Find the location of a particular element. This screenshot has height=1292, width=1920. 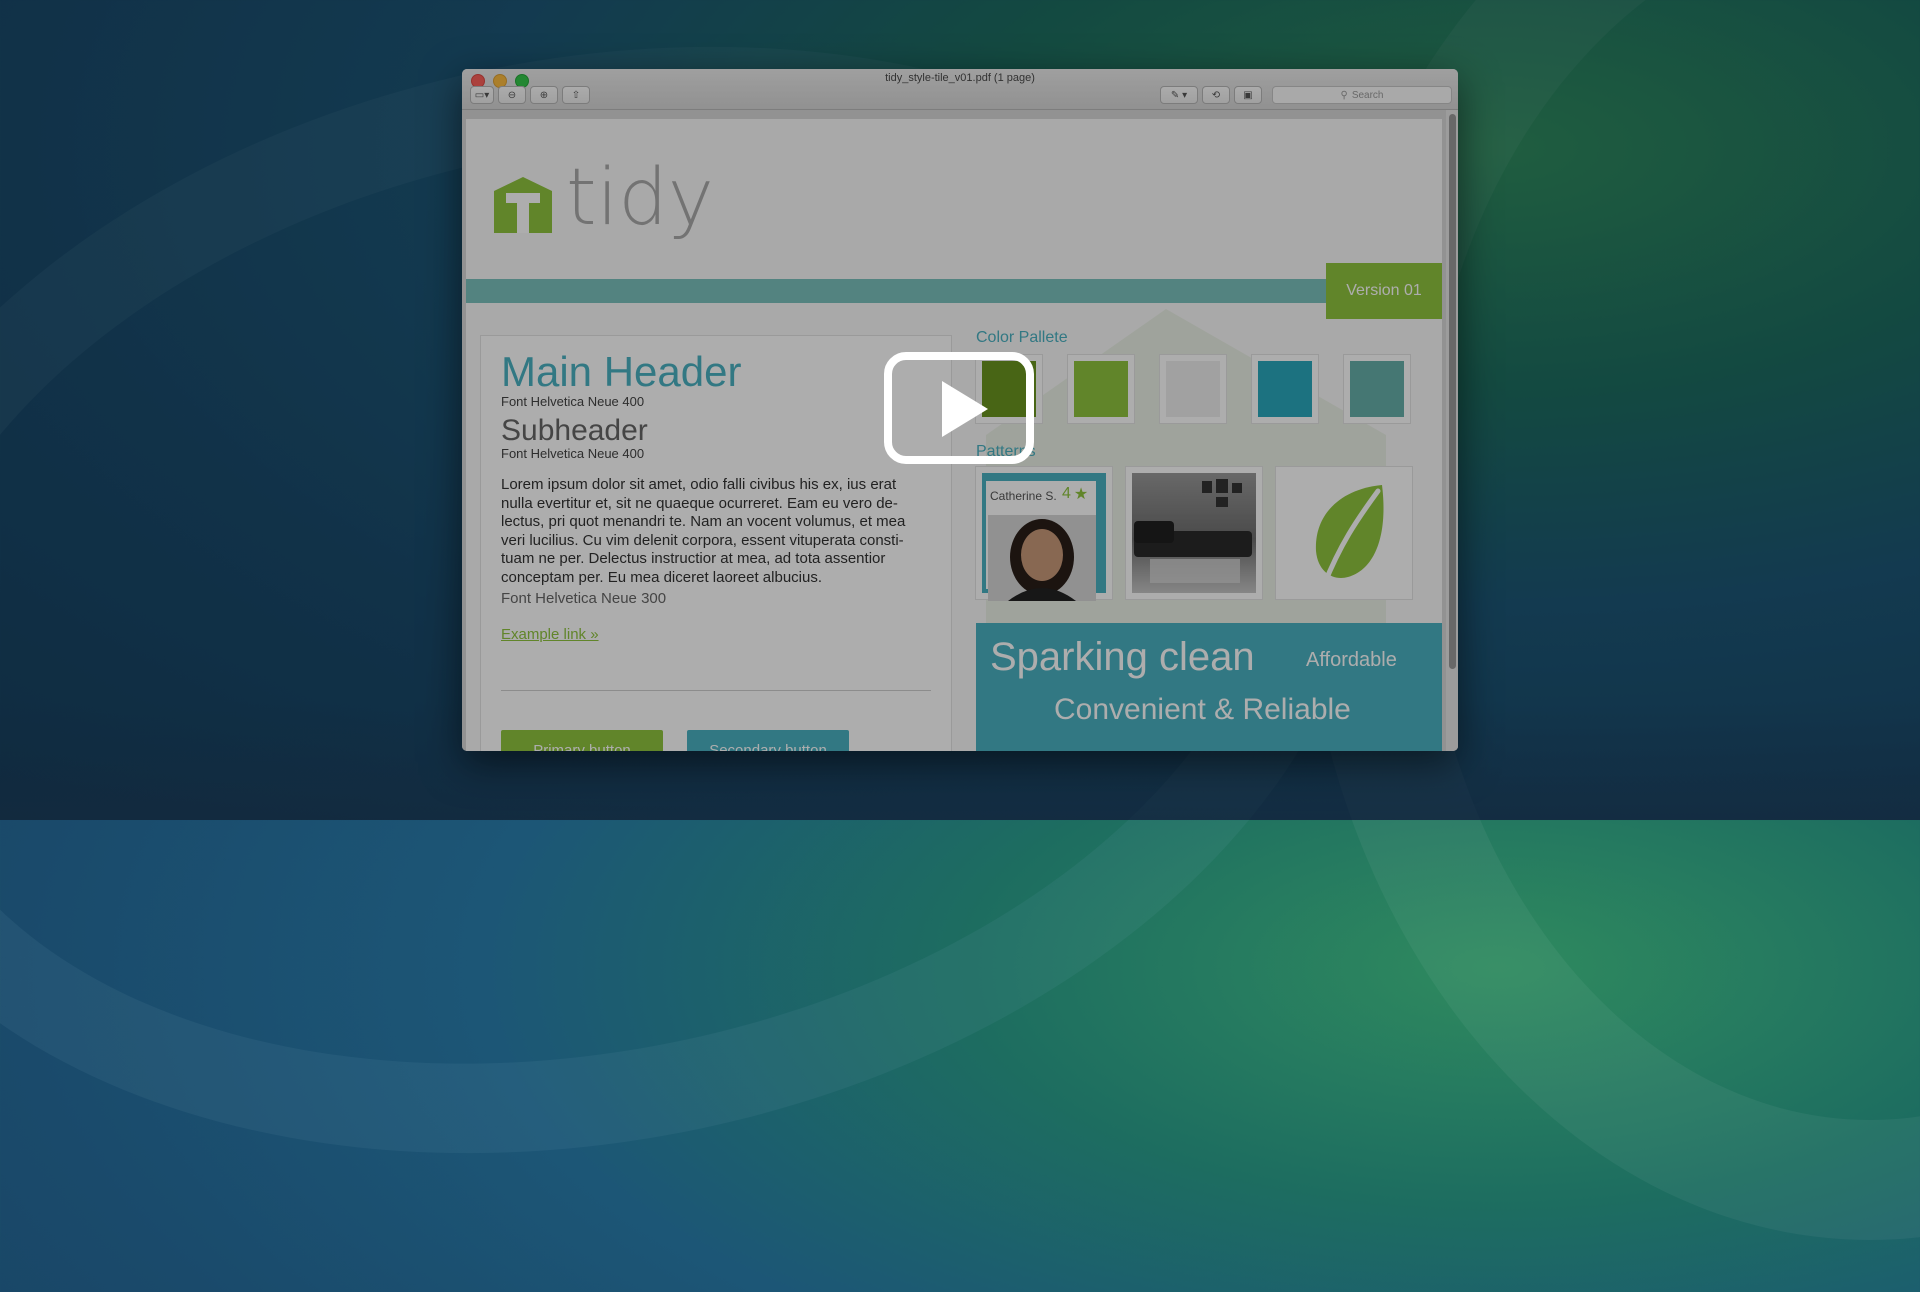

play-button is located at coordinates (959, 408).